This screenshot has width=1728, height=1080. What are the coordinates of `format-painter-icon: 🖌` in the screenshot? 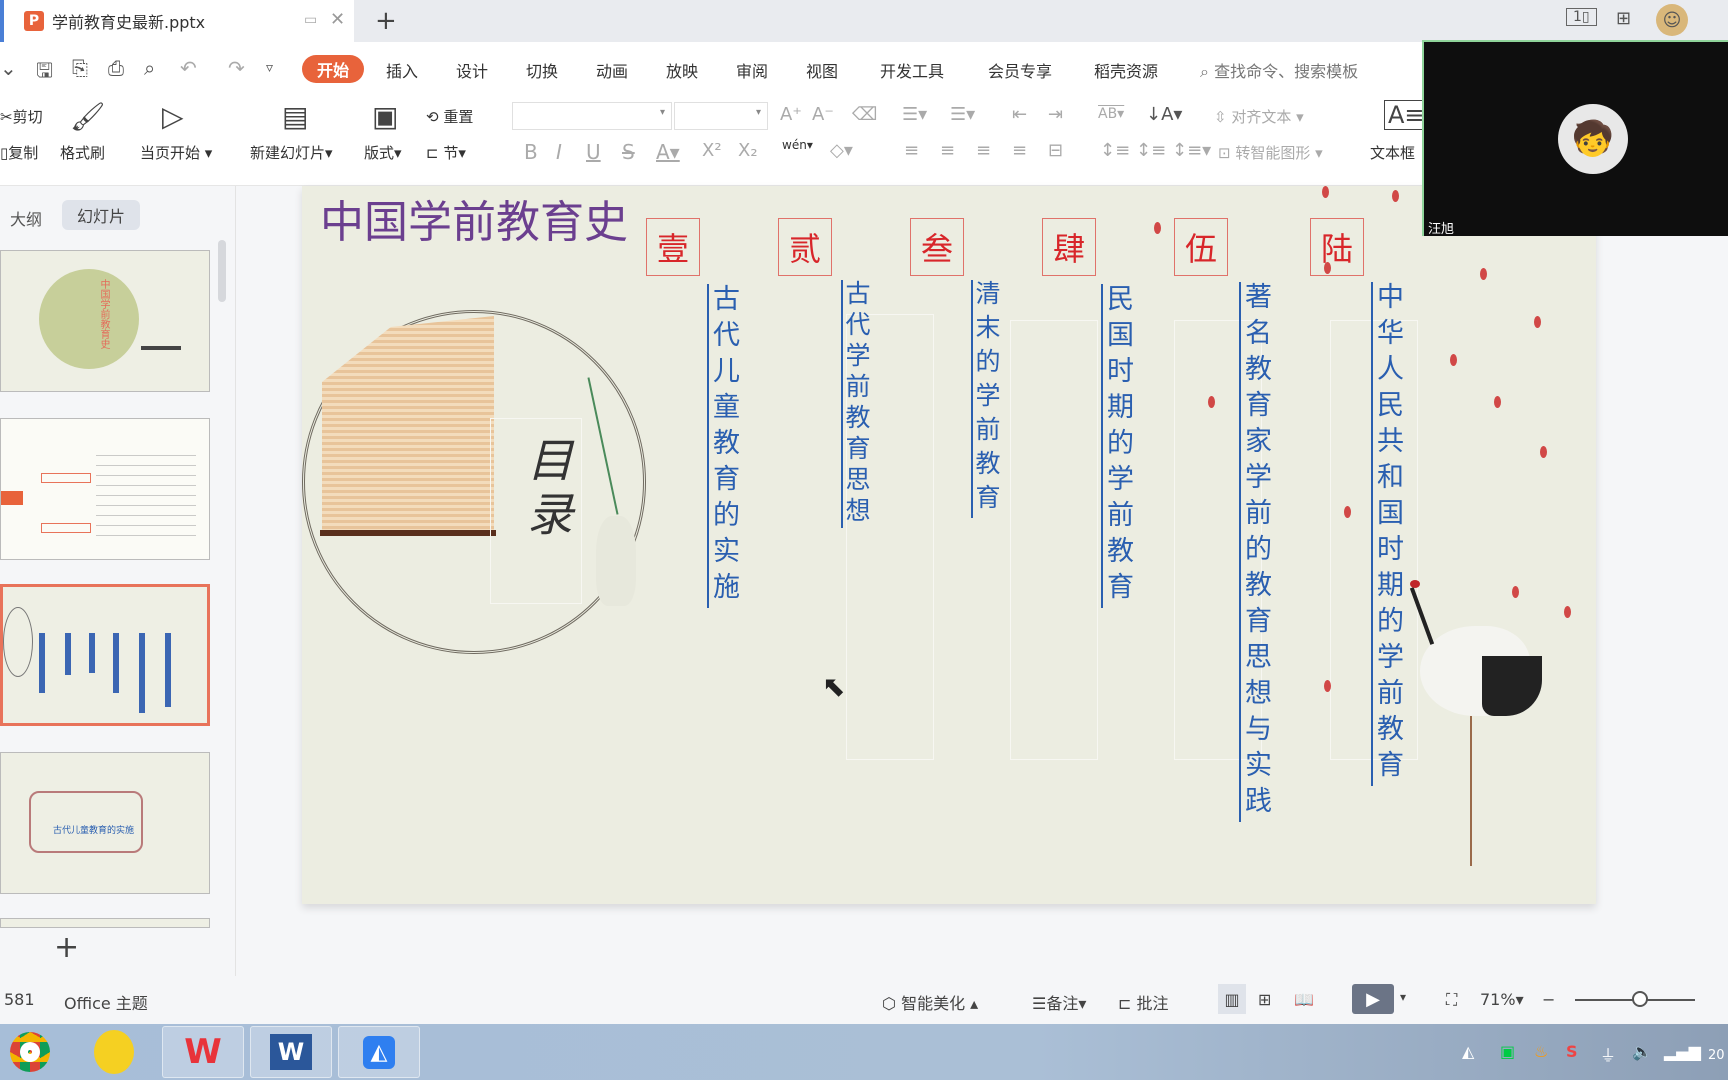 It's located at (88, 116).